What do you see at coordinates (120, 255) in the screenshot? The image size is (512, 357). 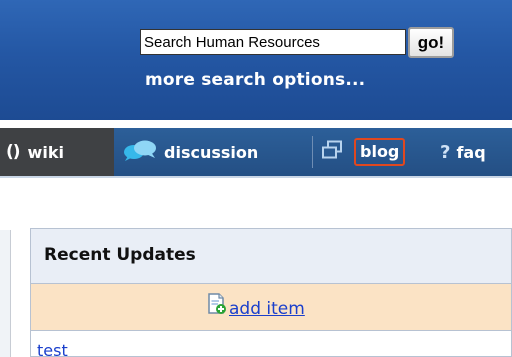 I see `panel-title: Recent Updates` at bounding box center [120, 255].